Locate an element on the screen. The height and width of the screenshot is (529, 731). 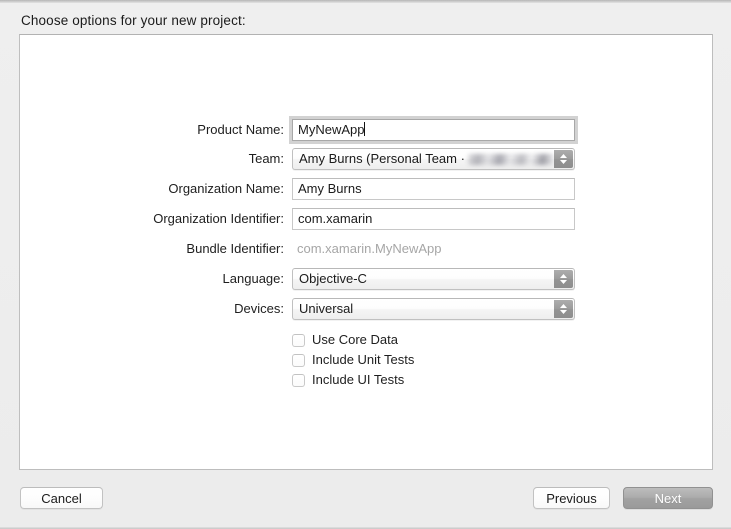
text-caret is located at coordinates (365, 129).